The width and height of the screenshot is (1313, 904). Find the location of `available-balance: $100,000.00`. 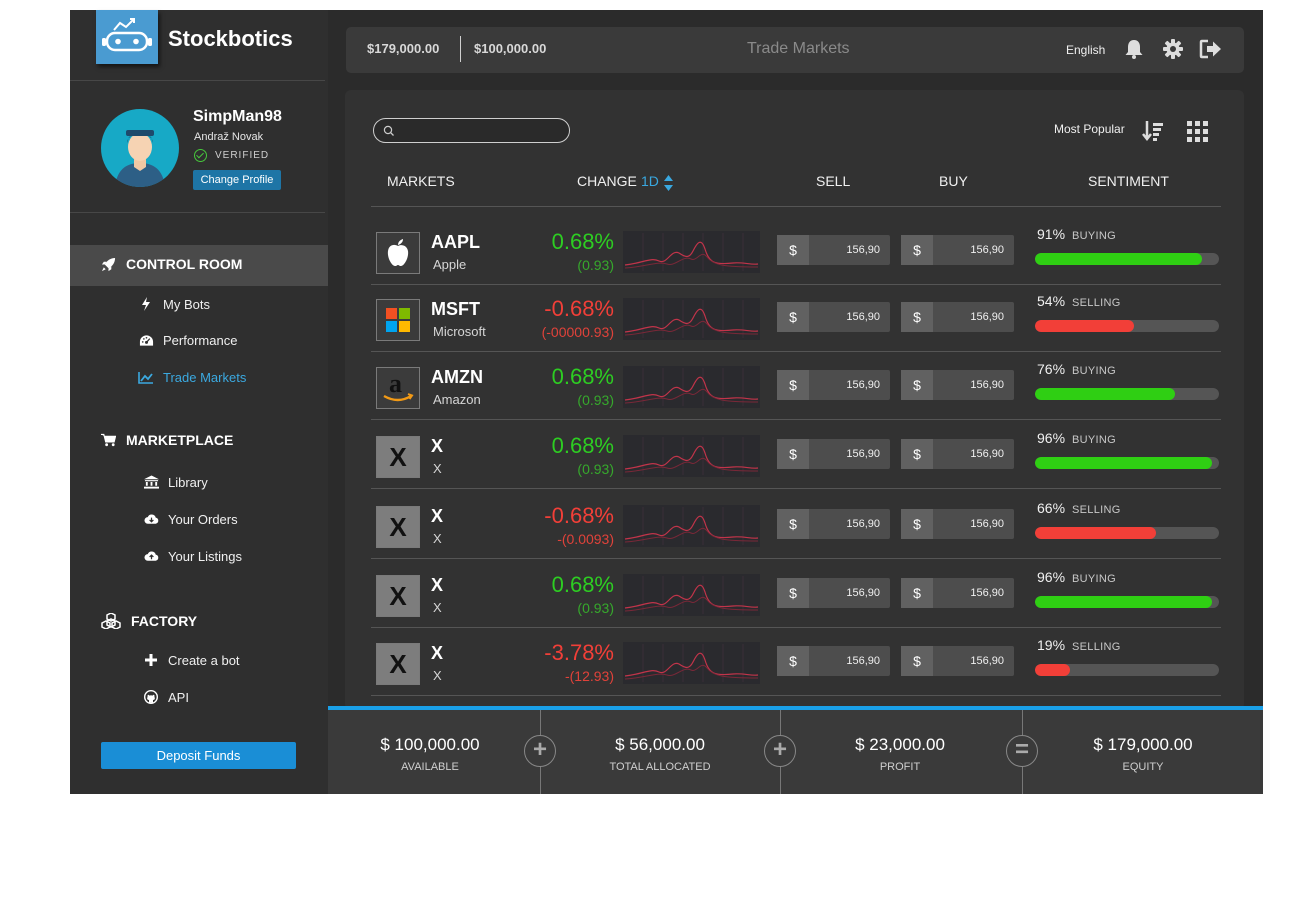

available-balance: $100,000.00 is located at coordinates (510, 48).